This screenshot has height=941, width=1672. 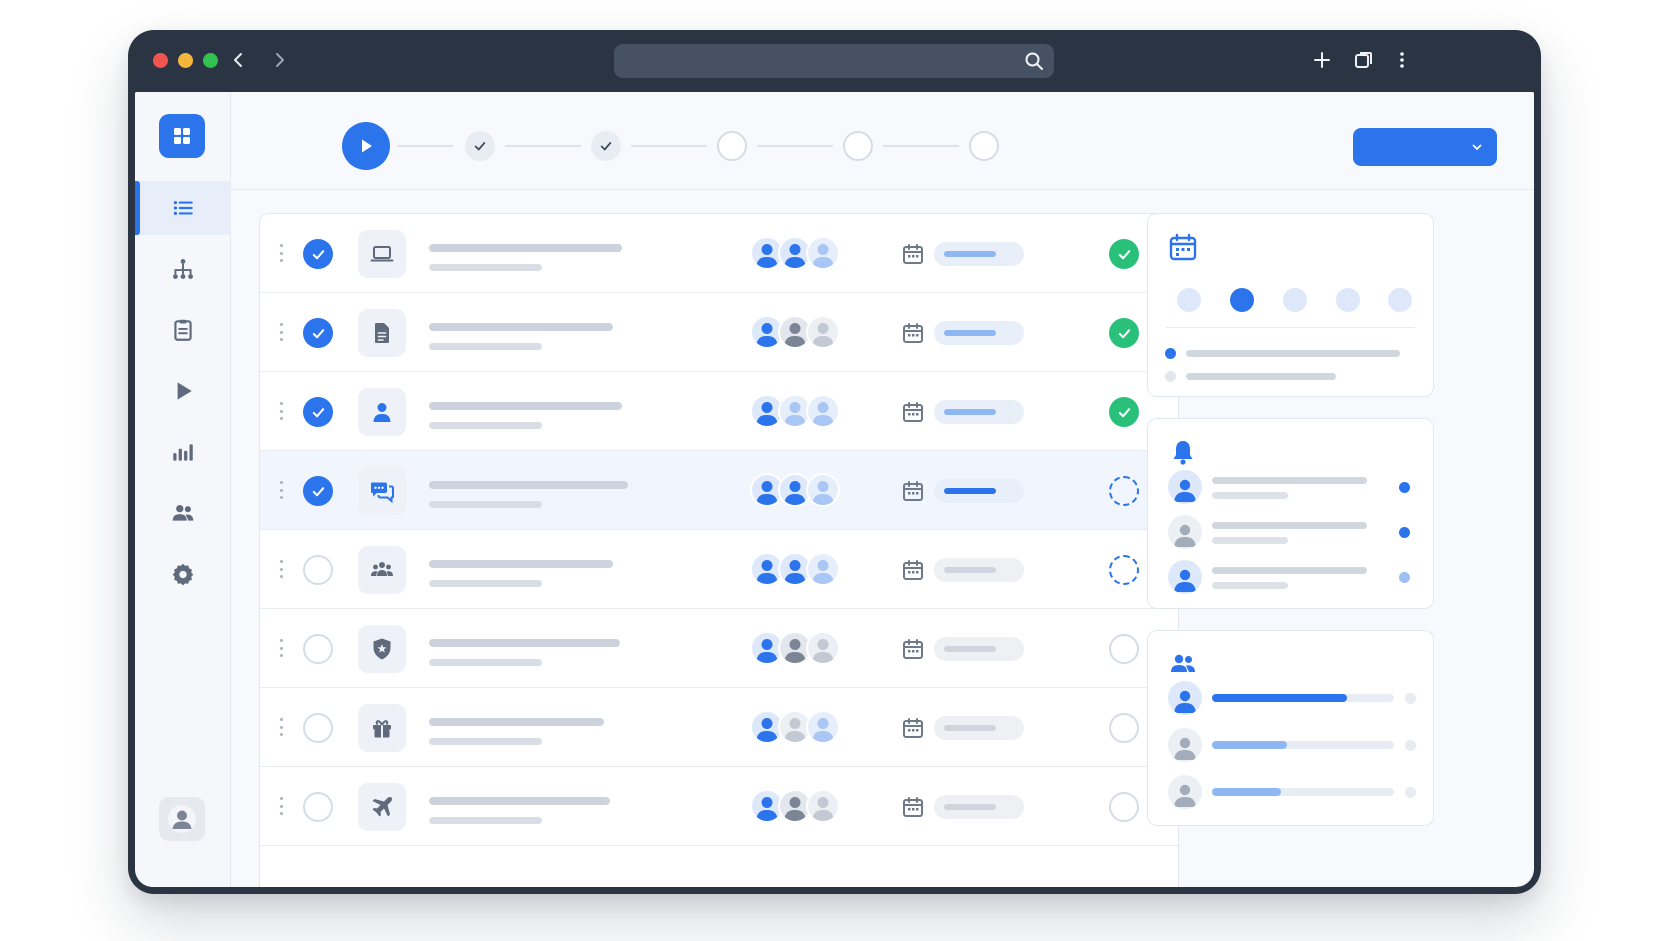 What do you see at coordinates (183, 574) in the screenshot?
I see `sidebar-item-settings` at bounding box center [183, 574].